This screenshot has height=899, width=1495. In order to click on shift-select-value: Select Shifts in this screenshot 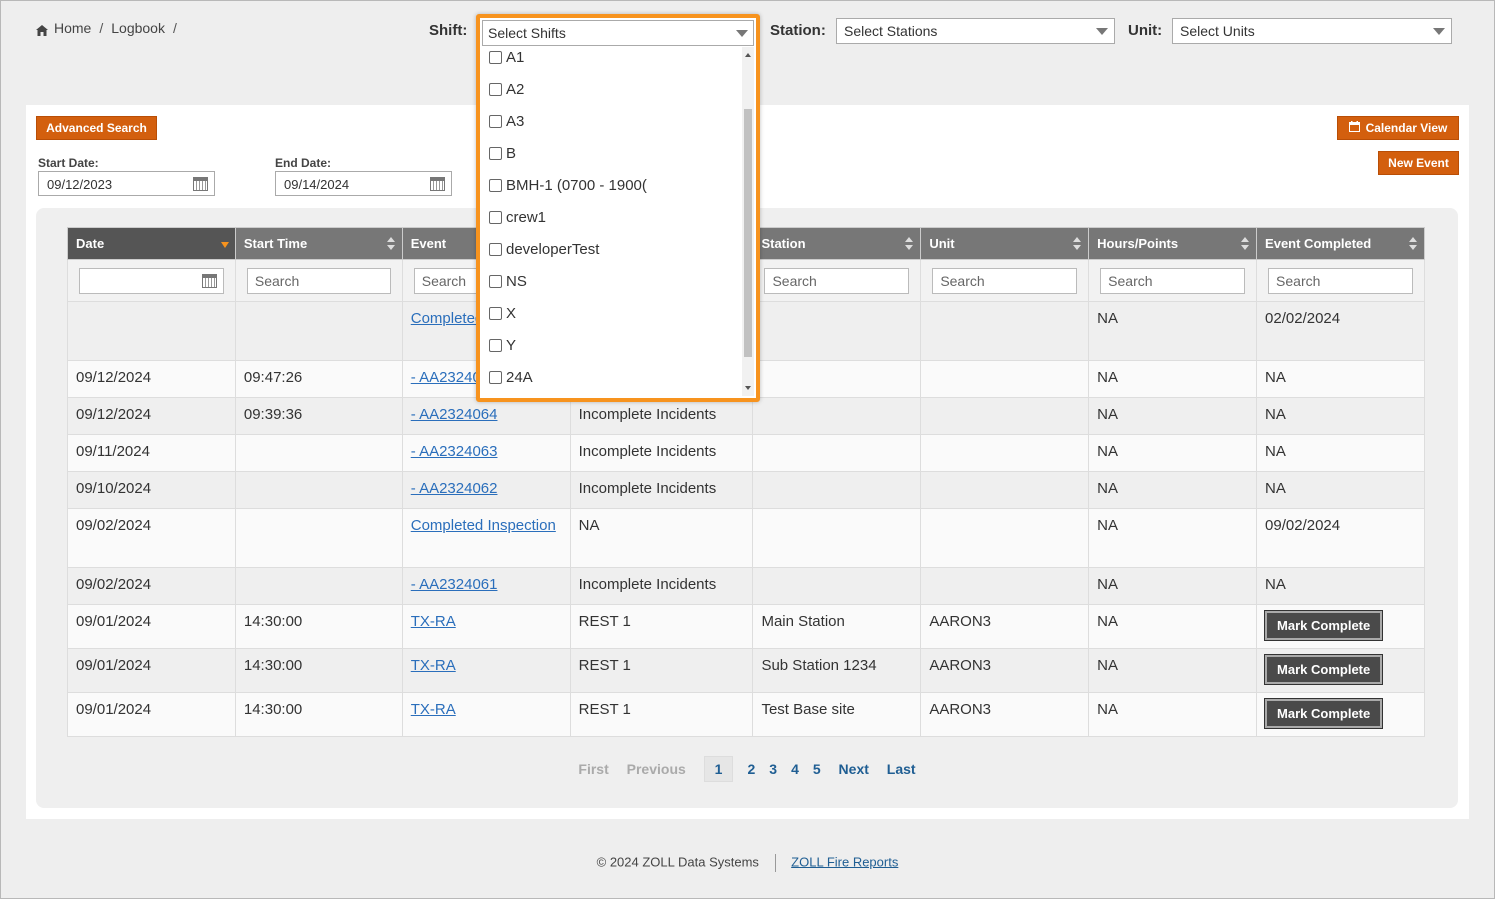, I will do `click(527, 33)`.